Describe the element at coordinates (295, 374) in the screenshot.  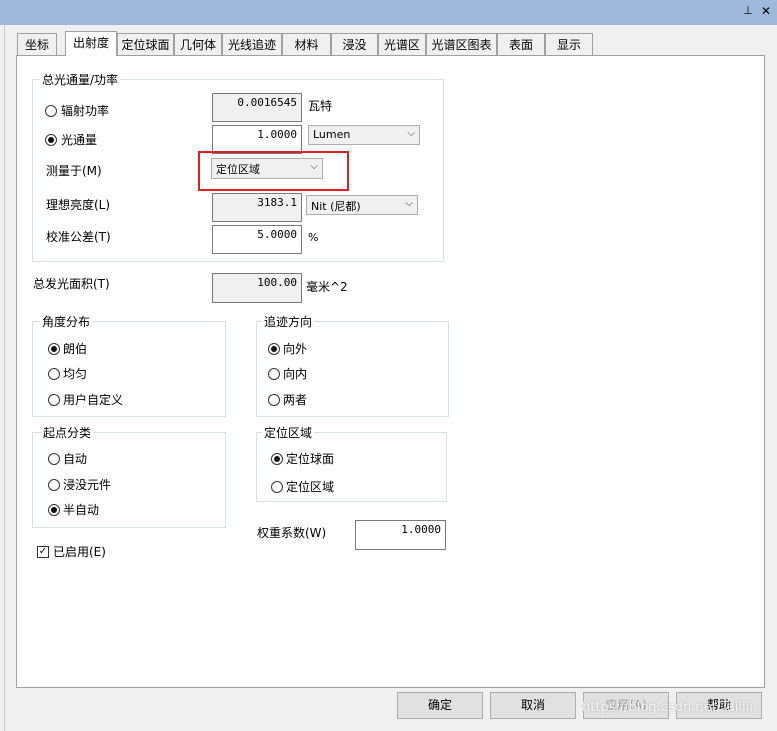
I see `inward-label: 向内` at that location.